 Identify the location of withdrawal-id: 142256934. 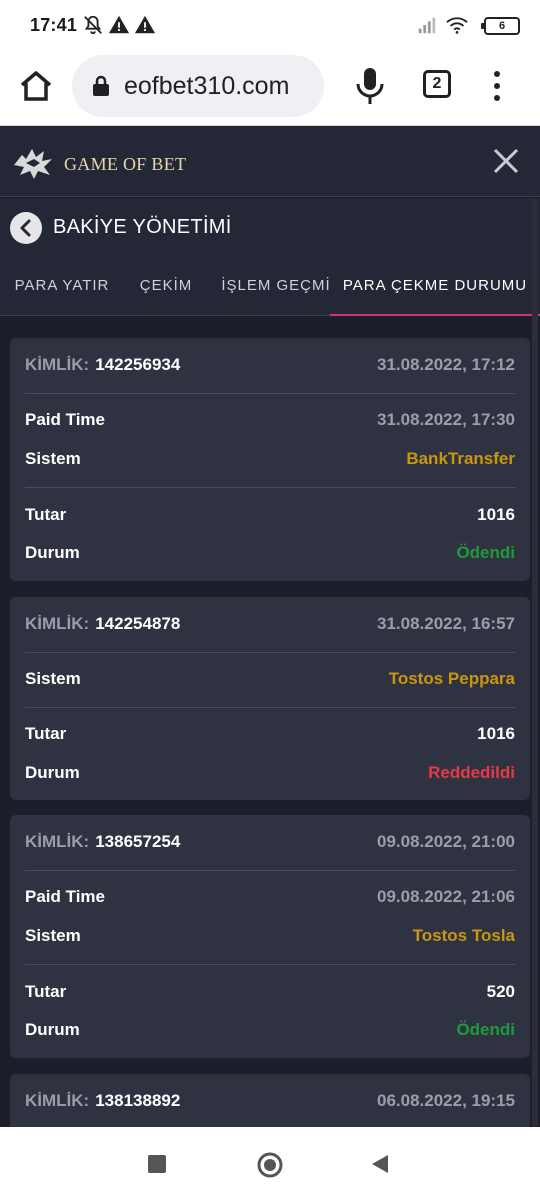
(138, 364).